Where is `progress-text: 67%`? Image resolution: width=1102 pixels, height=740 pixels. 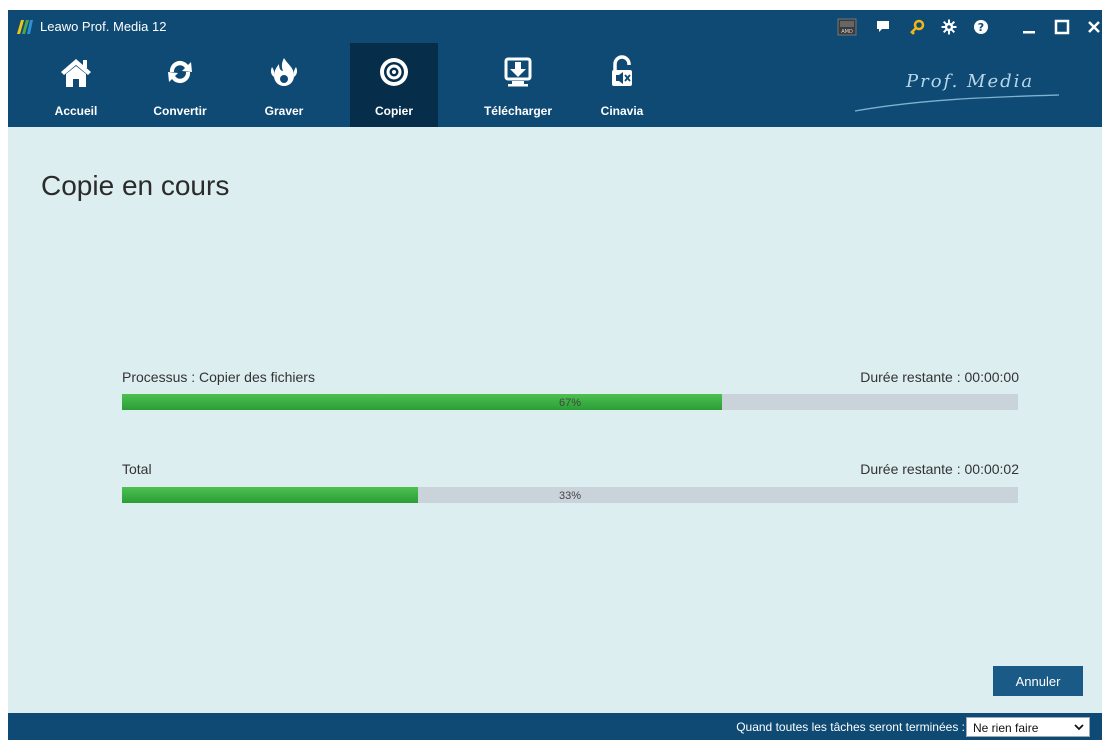
progress-text: 67% is located at coordinates (570, 403).